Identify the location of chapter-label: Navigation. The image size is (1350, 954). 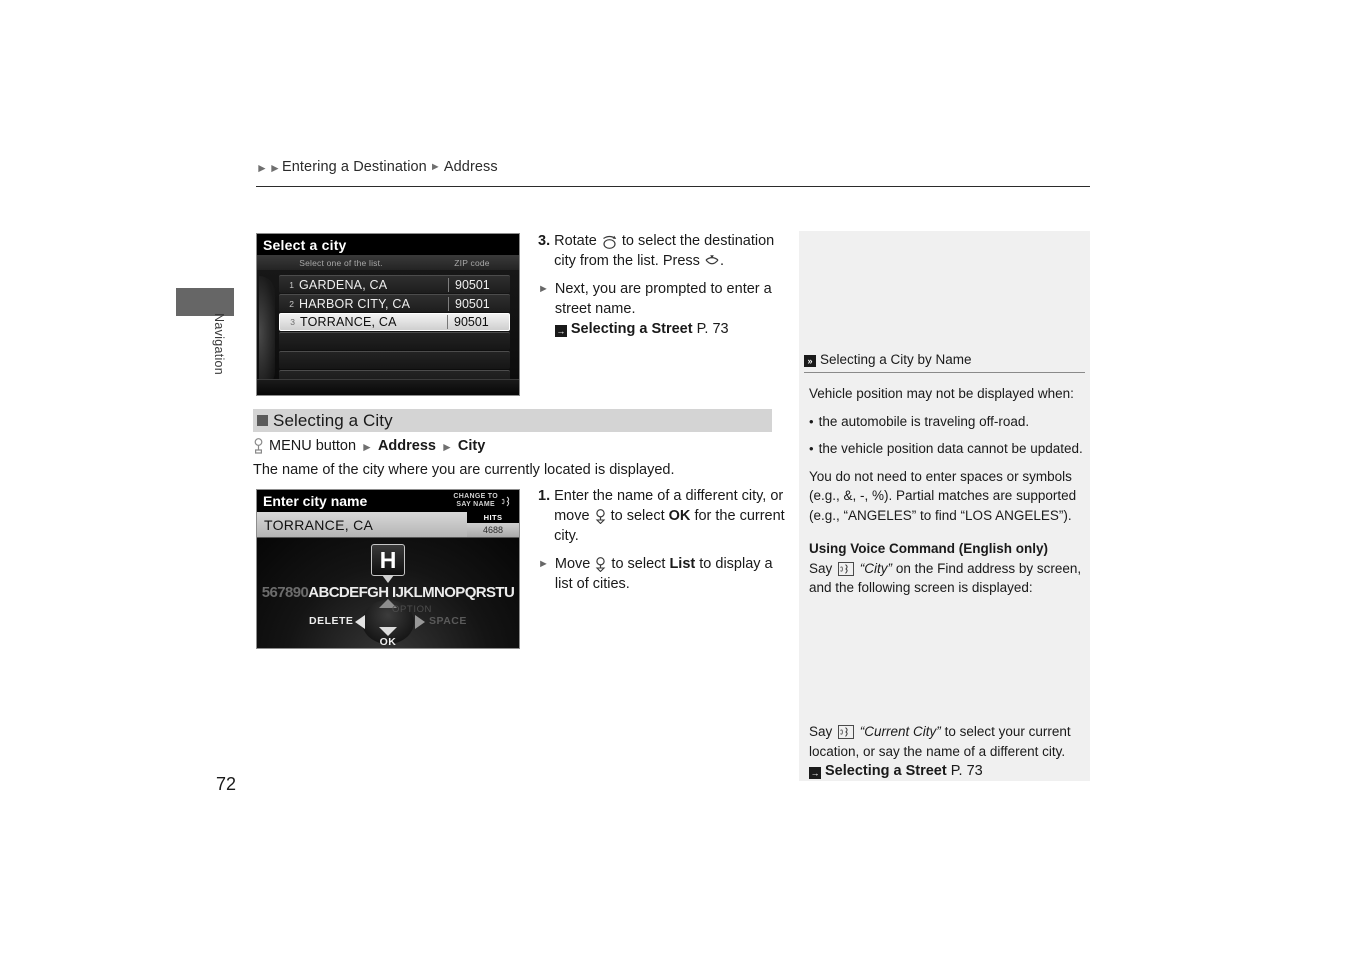
(219, 344).